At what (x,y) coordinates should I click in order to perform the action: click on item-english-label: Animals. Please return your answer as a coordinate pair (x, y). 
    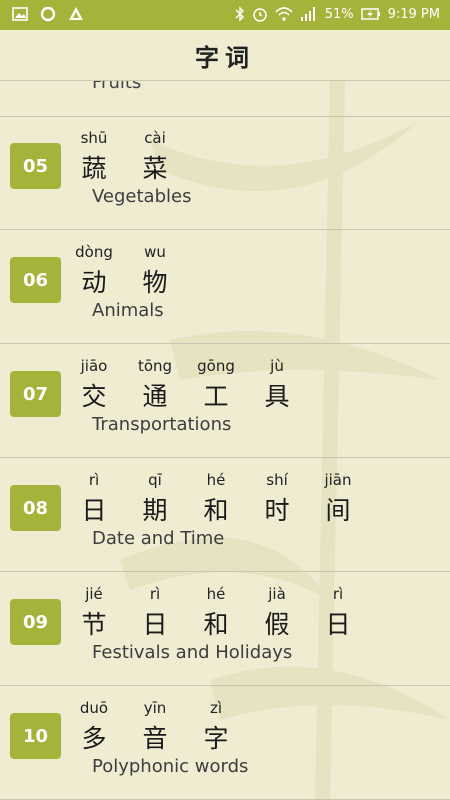
    Looking at the image, I should click on (128, 310).